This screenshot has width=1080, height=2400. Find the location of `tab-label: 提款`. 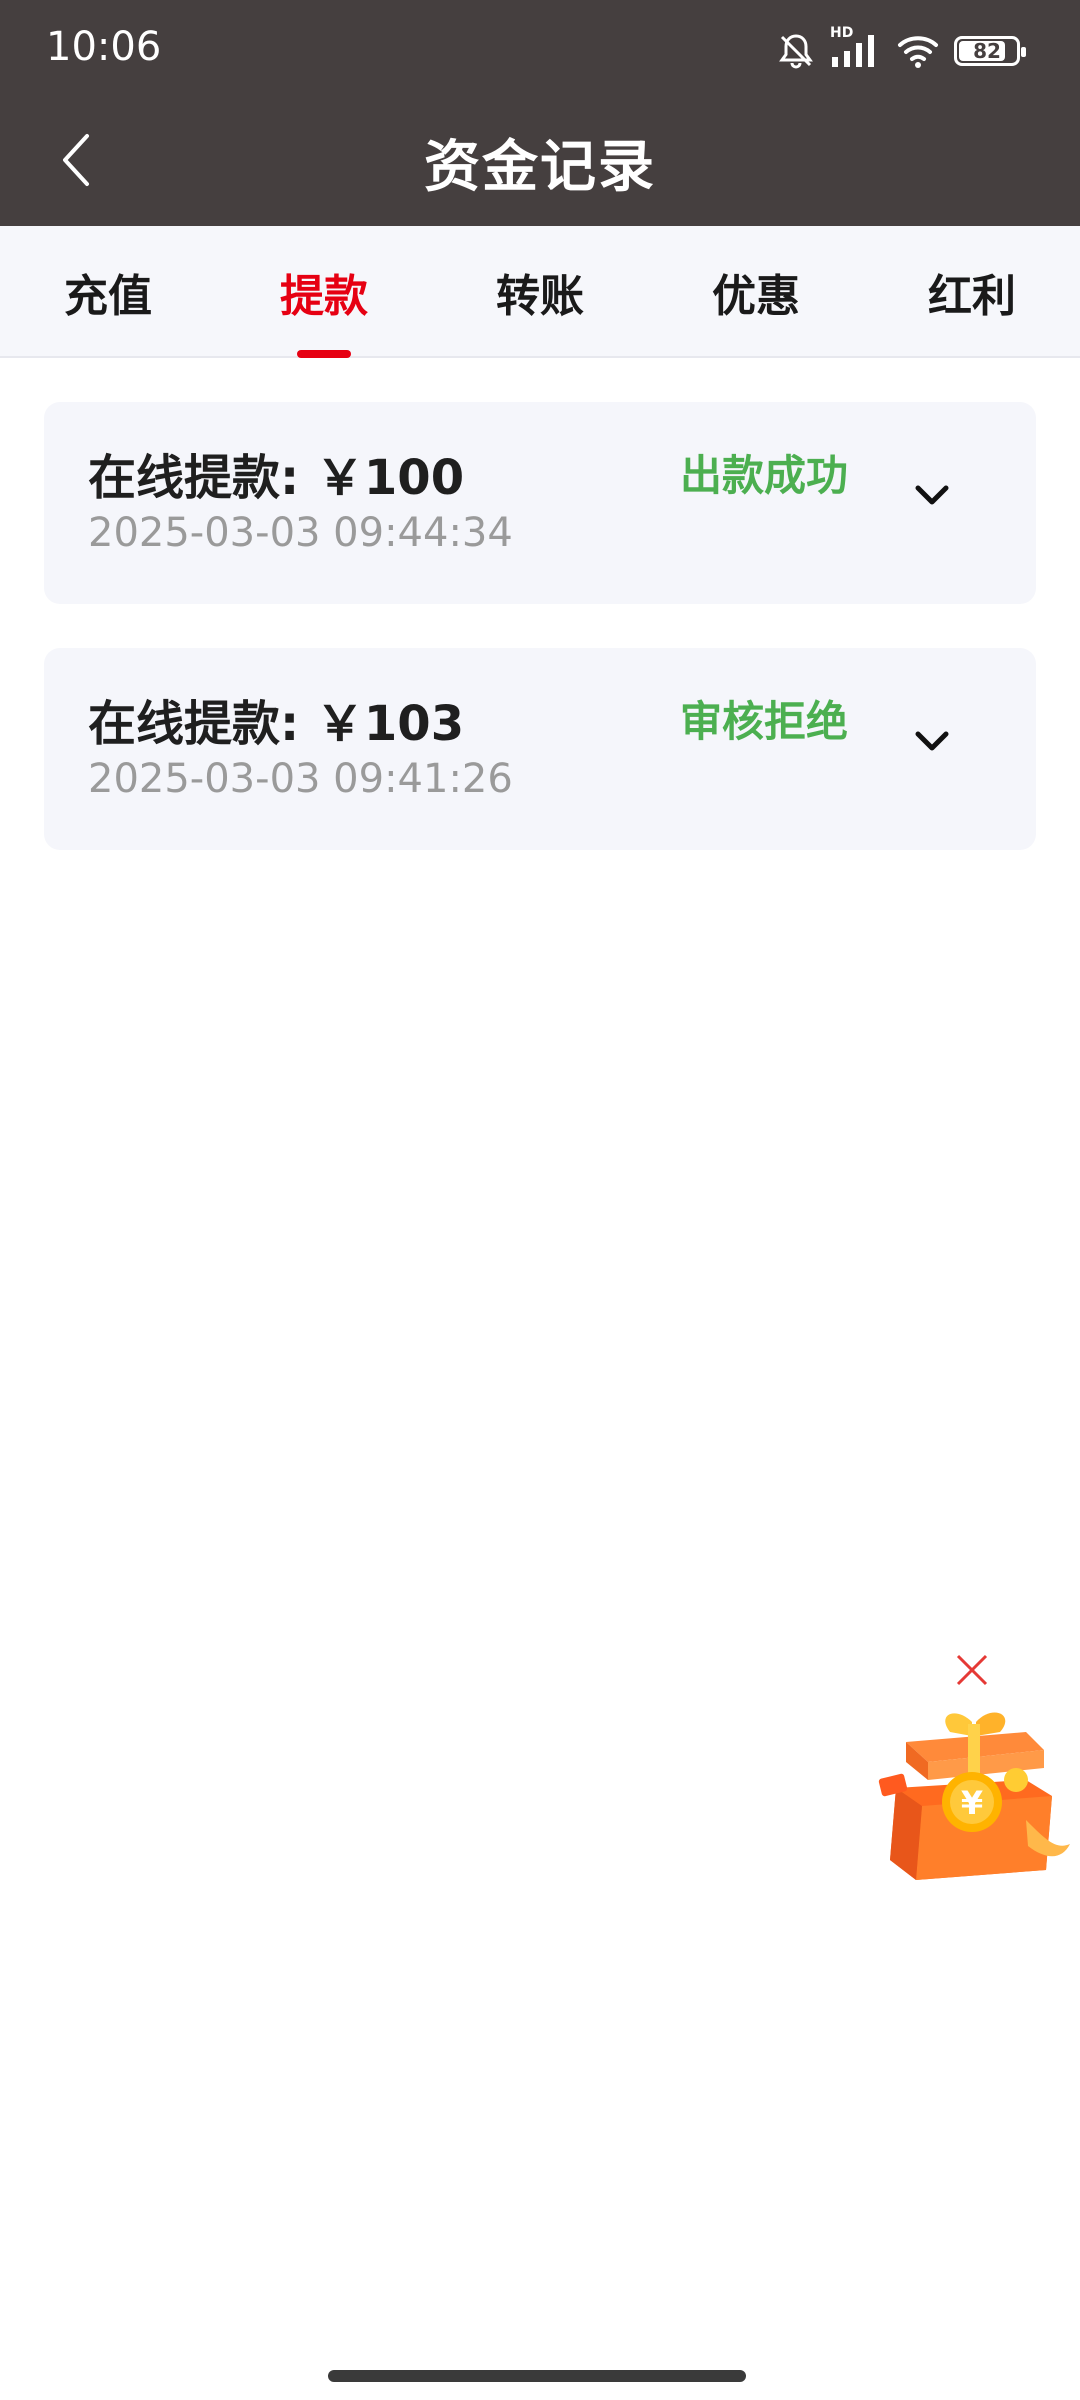

tab-label: 提款 is located at coordinates (324, 296).